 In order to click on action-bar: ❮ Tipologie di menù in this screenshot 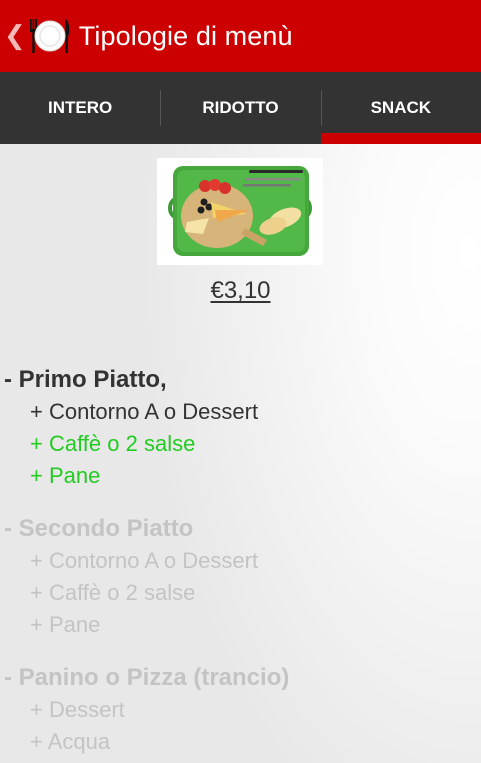, I will do `click(240, 36)`.